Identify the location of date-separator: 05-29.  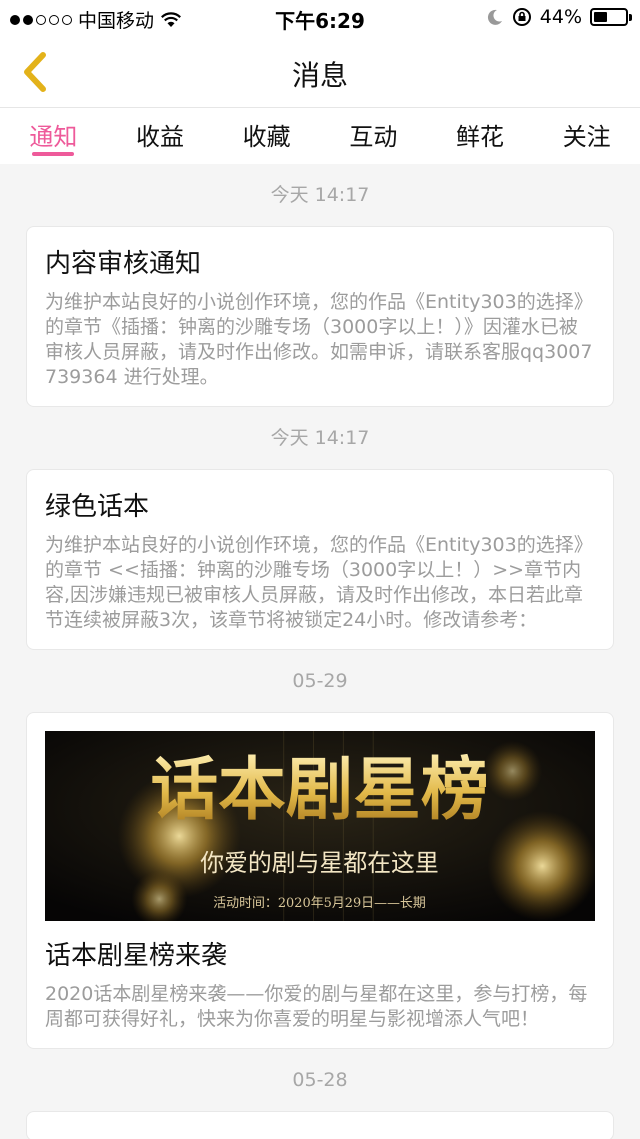
(320, 681).